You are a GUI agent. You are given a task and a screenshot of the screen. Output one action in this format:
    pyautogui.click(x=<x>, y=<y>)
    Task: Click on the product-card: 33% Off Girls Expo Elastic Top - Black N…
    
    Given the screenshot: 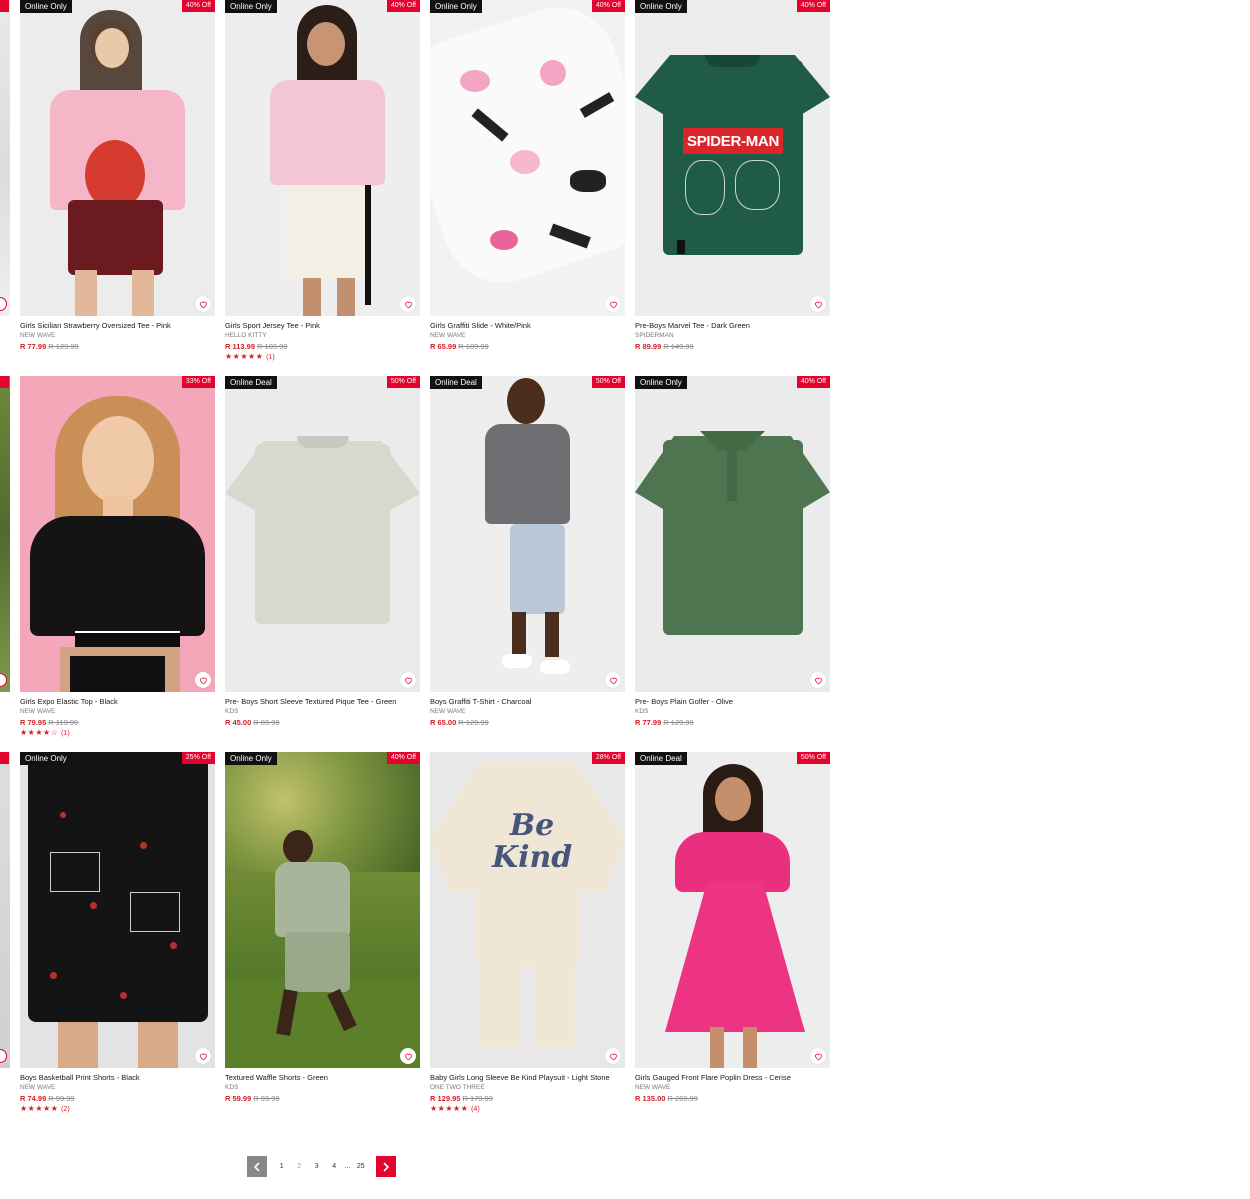 What is the action you would take?
    pyautogui.click(x=117, y=557)
    